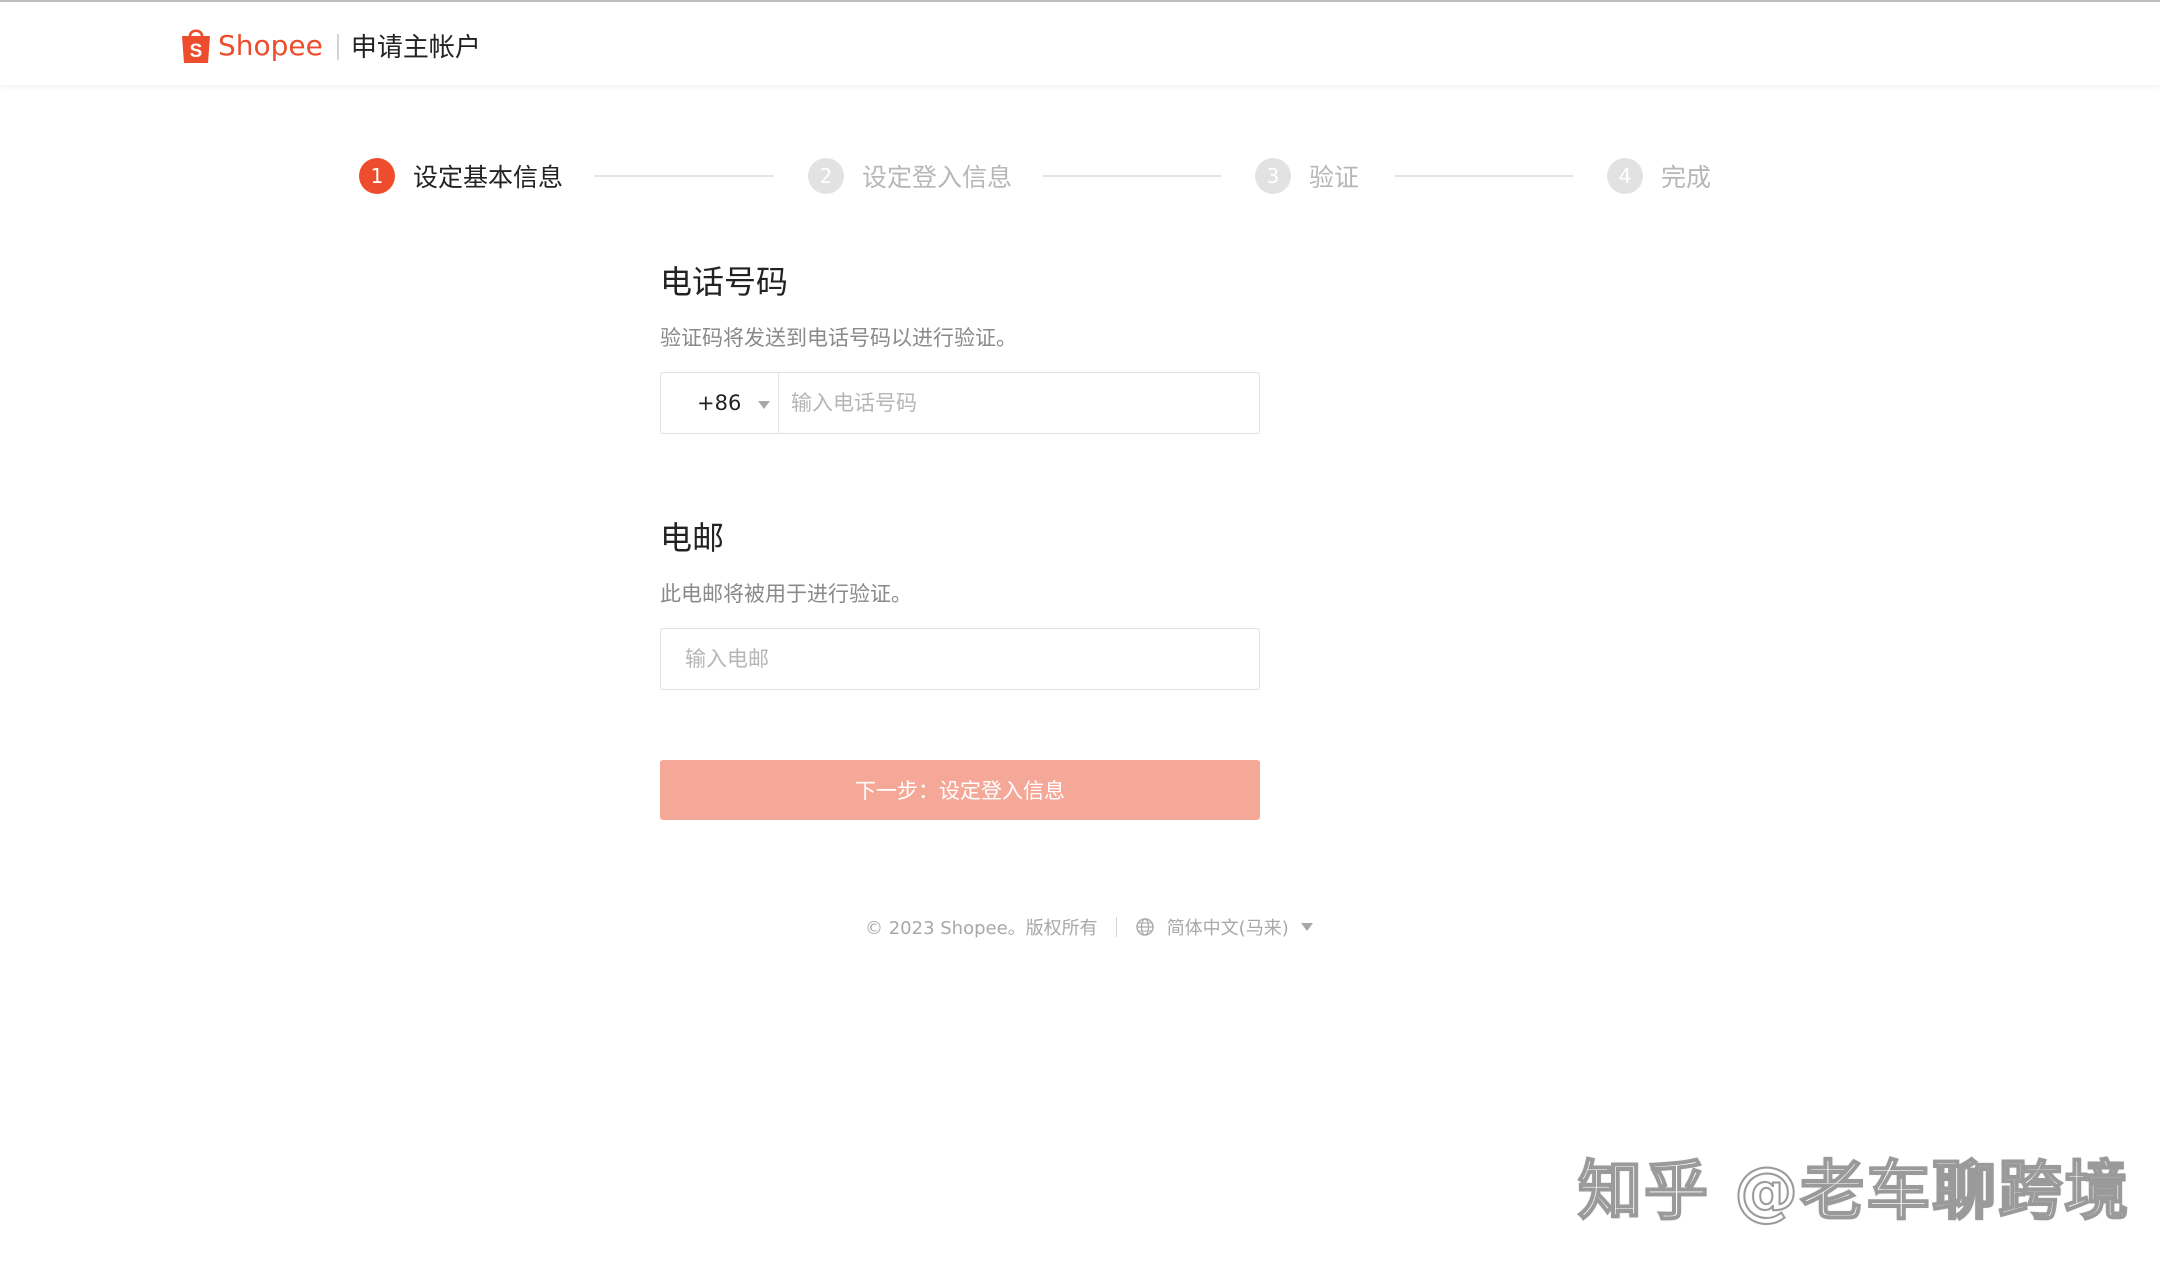 The width and height of the screenshot is (2160, 1262). Describe the element at coordinates (1625, 176) in the screenshot. I see `step-number: 4` at that location.